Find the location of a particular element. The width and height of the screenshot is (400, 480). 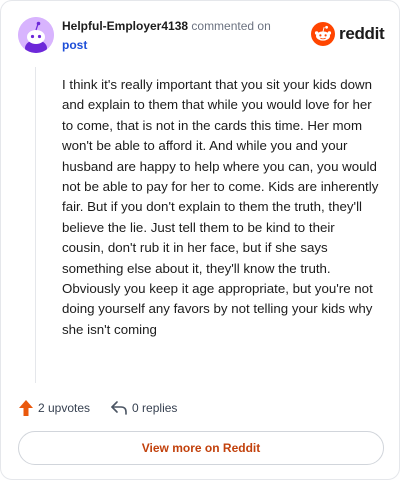

comment-footer: 2 upvotes 0 replies is located at coordinates (97, 408).